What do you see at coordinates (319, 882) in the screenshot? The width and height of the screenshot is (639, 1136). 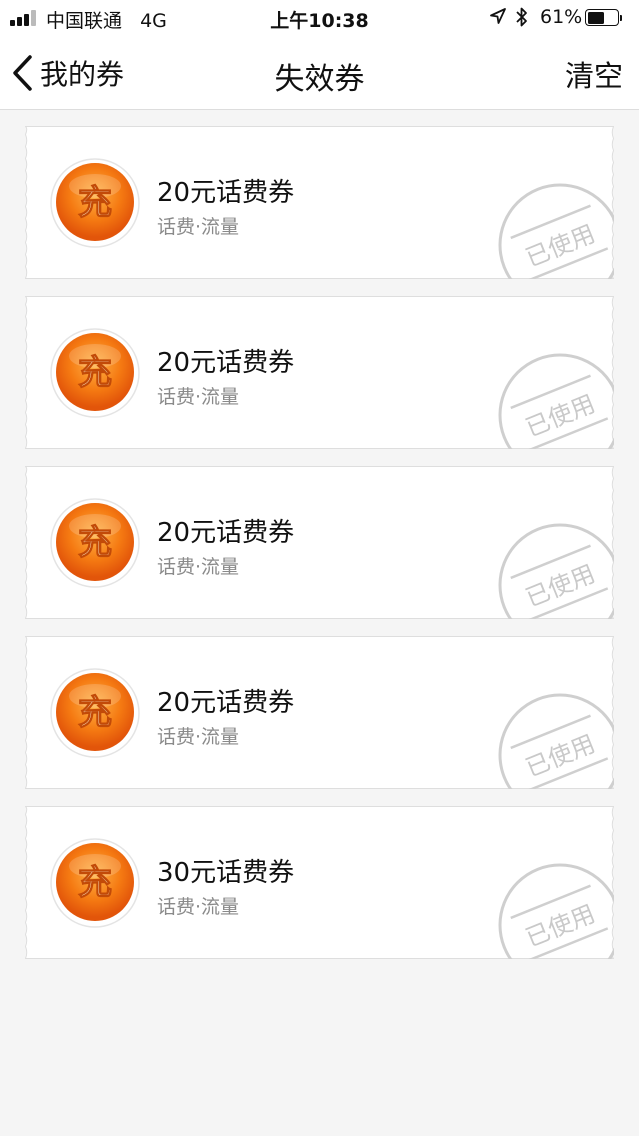 I see `coupon-card: 充 30元话费券 话费·流量 已使用` at bounding box center [319, 882].